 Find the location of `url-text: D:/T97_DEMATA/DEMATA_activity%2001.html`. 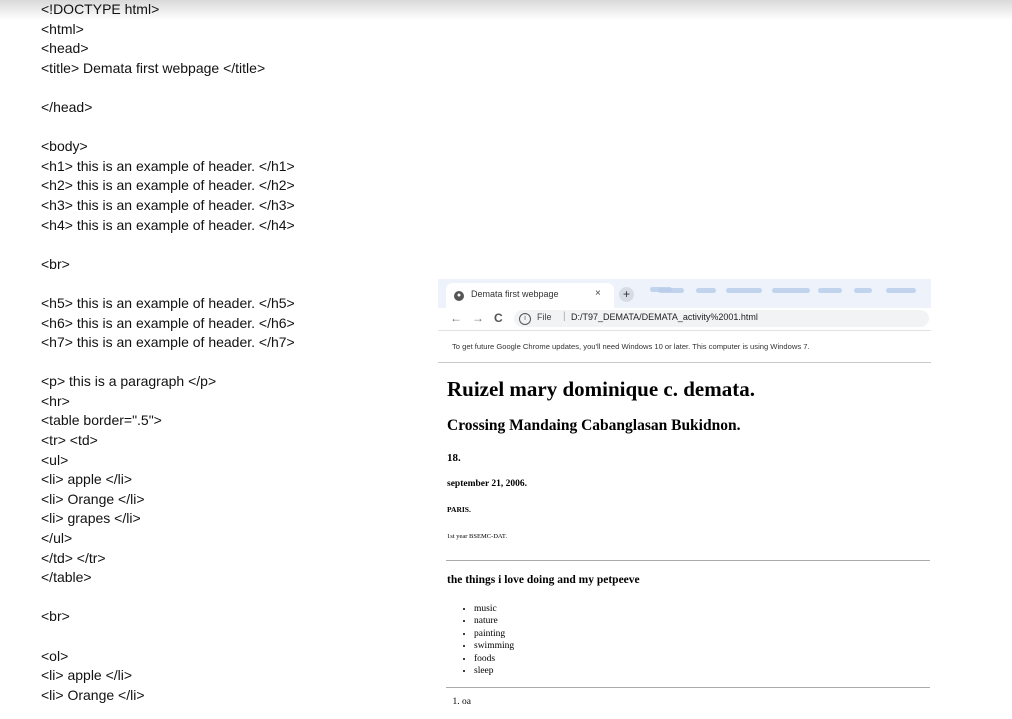

url-text: D:/T97_DEMATA/DEMATA_activity%2001.html is located at coordinates (664, 317).